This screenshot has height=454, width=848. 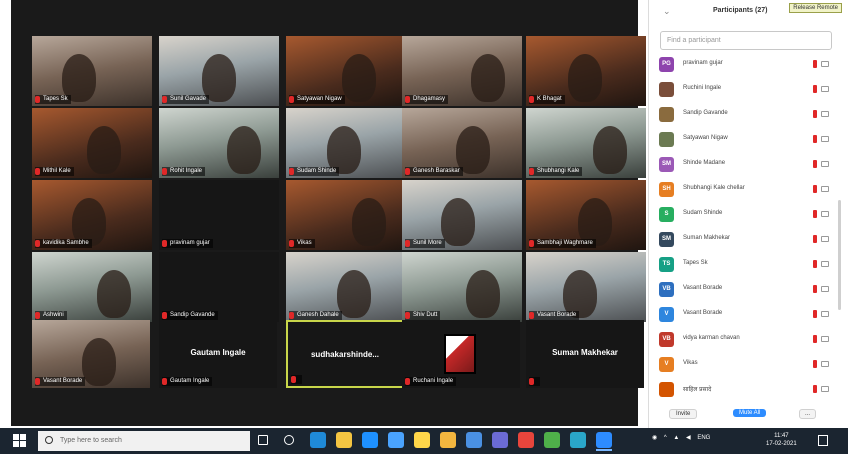 What do you see at coordinates (747, 216) in the screenshot?
I see `participant-row: S Sudam Shinde` at bounding box center [747, 216].